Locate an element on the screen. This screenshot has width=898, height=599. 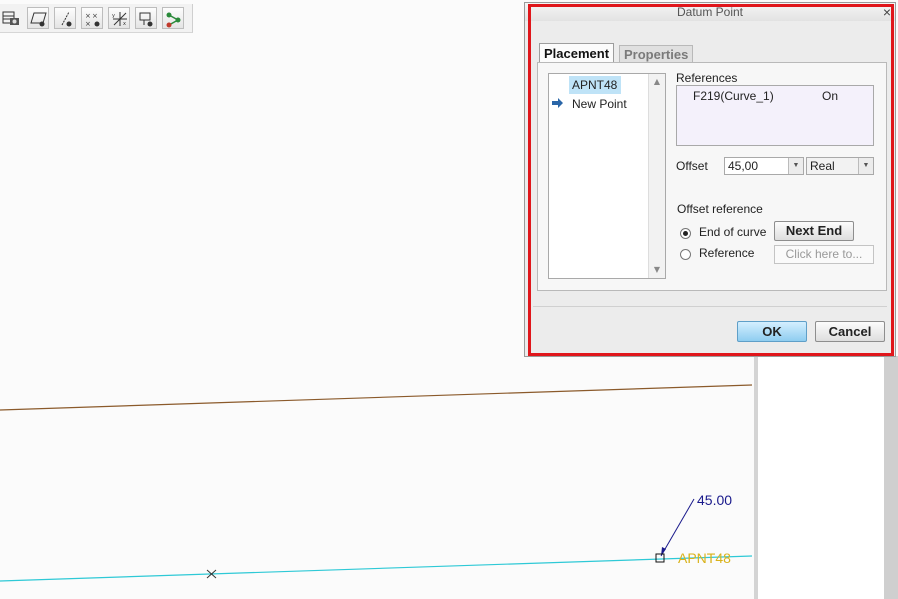
upper-curve is located at coordinates (376, 397).